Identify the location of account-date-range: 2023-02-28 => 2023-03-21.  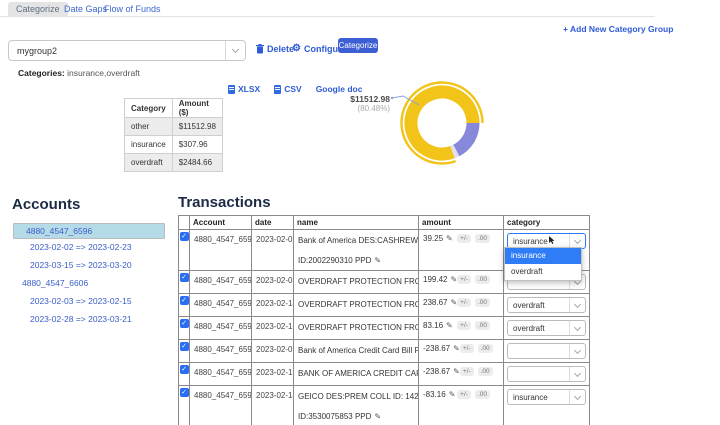
(81, 319).